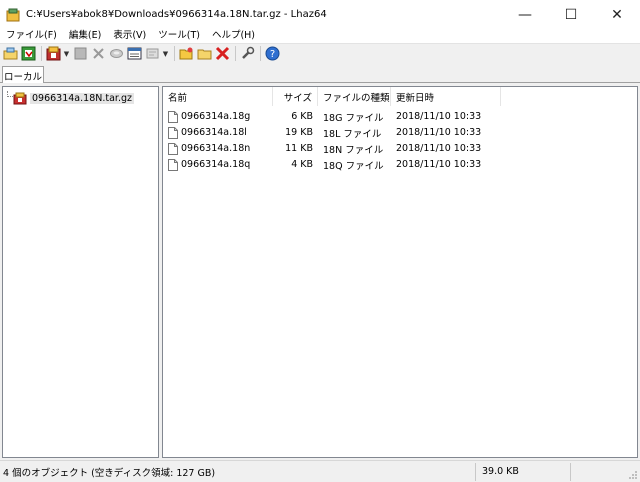 The height and width of the screenshot is (482, 640). I want to click on file-size: 6 KB, so click(302, 116).